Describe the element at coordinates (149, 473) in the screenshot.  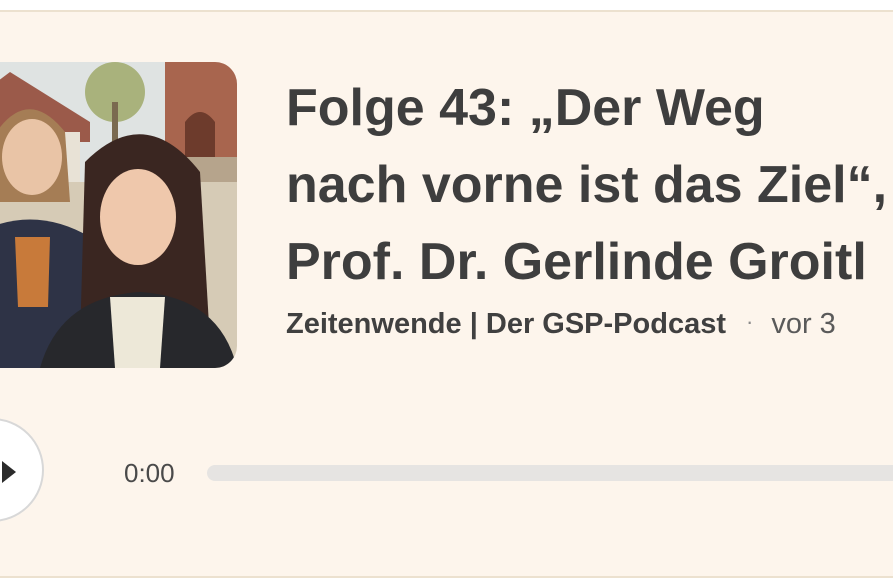
I see `current-time: 0:00` at that location.